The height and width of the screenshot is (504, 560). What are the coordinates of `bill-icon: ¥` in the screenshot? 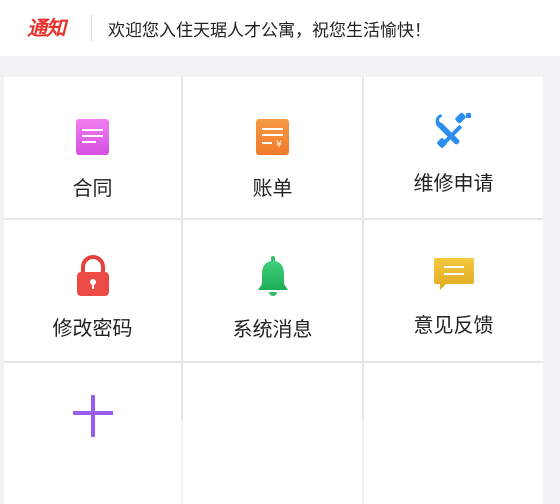 It's located at (272, 137).